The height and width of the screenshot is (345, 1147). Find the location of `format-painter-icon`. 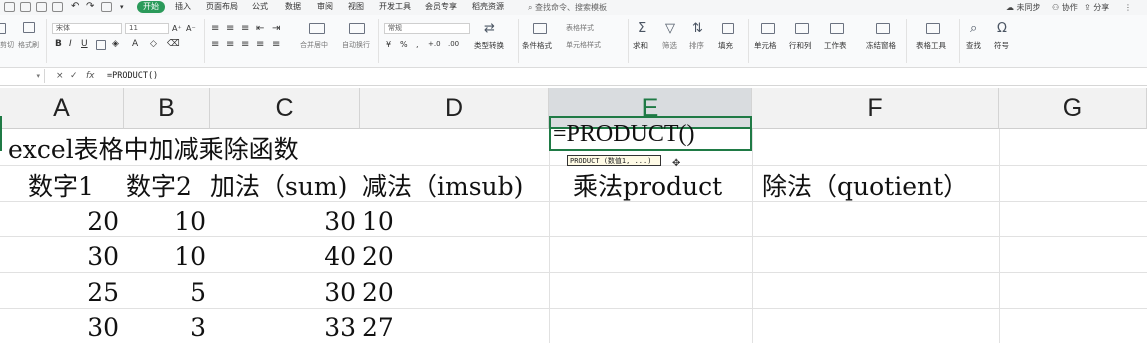

format-painter-icon is located at coordinates (29, 27).